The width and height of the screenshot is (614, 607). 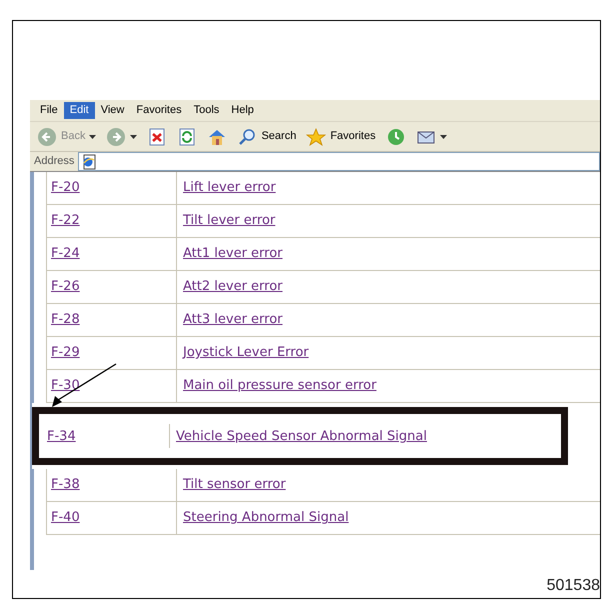 What do you see at coordinates (266, 518) in the screenshot?
I see `description-link: Steering Abnormal Signal` at bounding box center [266, 518].